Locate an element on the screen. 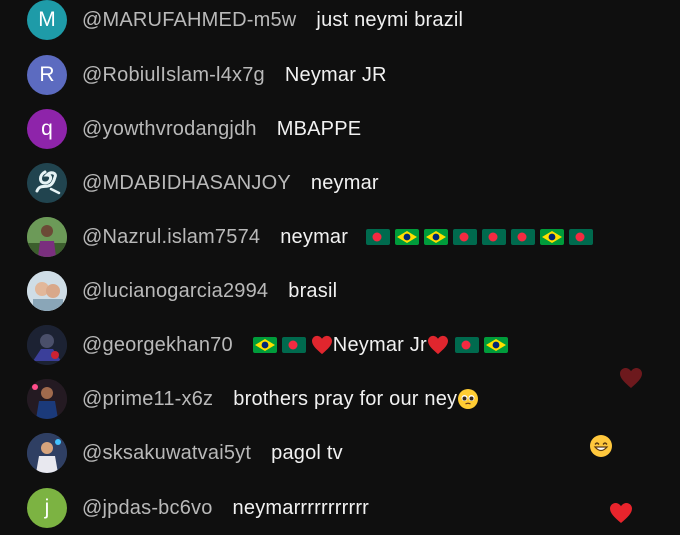  chat-message: j @jpdas-bc6vo neymarrrrrrrrrrr is located at coordinates (340, 508).